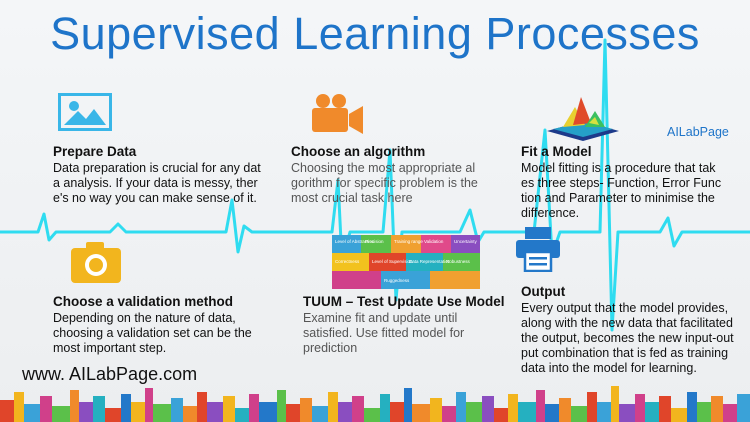  What do you see at coordinates (618, 198) in the screenshot?
I see `fit-model-line: tion and Parameter to minimise the` at bounding box center [618, 198].